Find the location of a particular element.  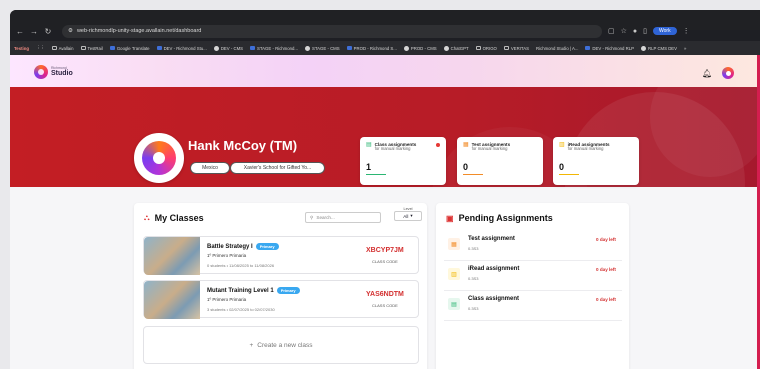

menu-icon: ⋮ is located at coordinates (686, 31).